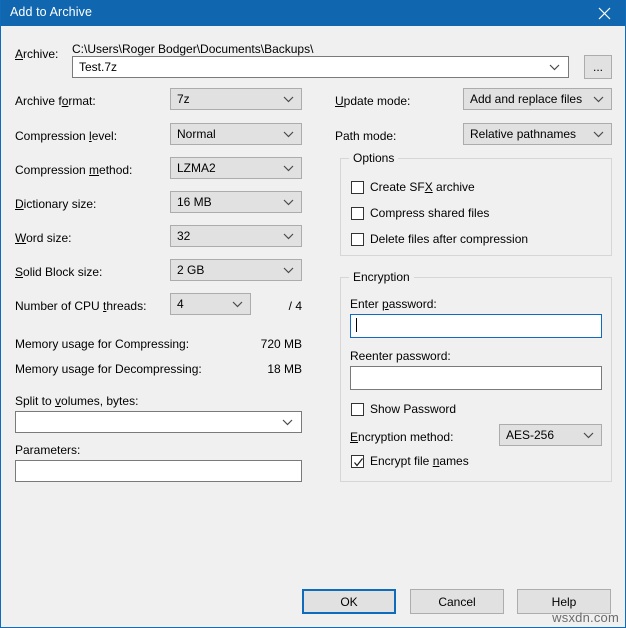 The image size is (626, 628). I want to click on compress-shared-files-checkbox: Compress shared files, so click(420, 213).